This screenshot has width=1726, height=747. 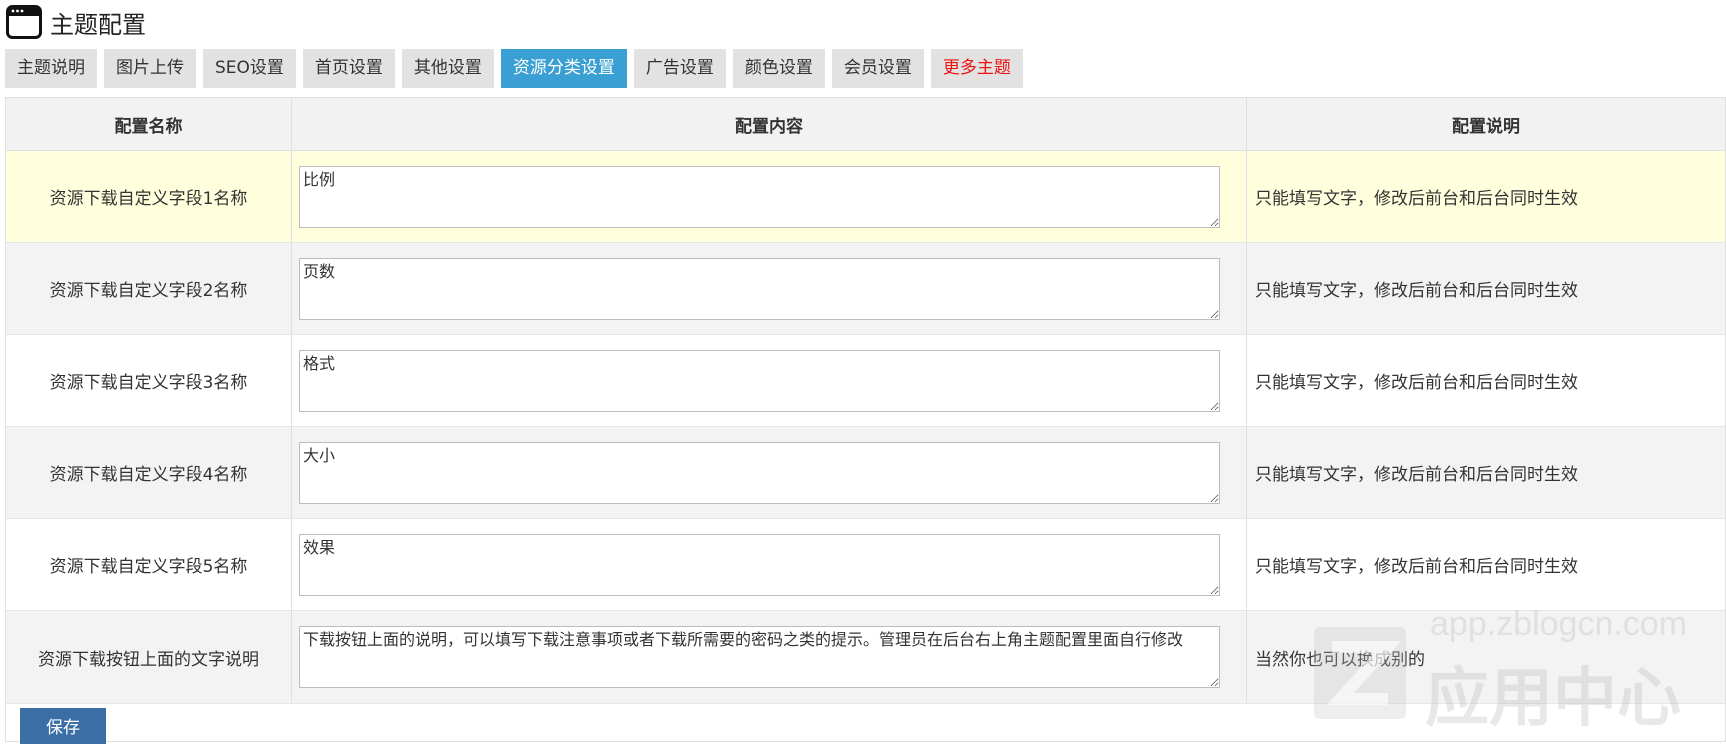 What do you see at coordinates (149, 380) in the screenshot?
I see `row-config-name: 资源下载自定义字段3名称` at bounding box center [149, 380].